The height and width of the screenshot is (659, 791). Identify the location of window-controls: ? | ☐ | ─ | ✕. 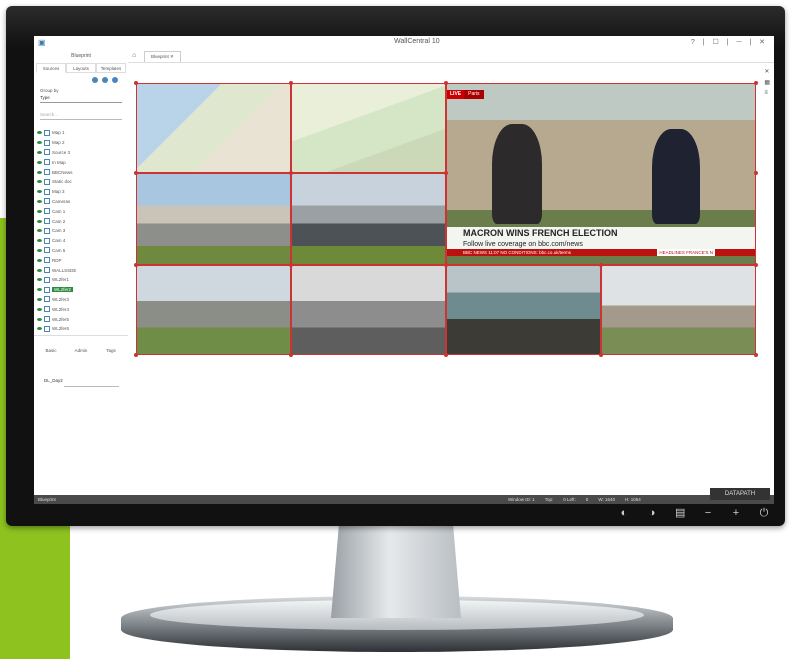
(729, 42).